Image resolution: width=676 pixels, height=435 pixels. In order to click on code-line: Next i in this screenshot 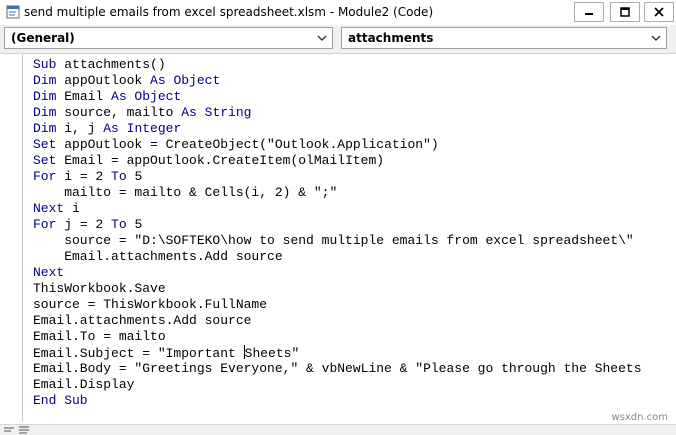, I will do `click(337, 209)`.